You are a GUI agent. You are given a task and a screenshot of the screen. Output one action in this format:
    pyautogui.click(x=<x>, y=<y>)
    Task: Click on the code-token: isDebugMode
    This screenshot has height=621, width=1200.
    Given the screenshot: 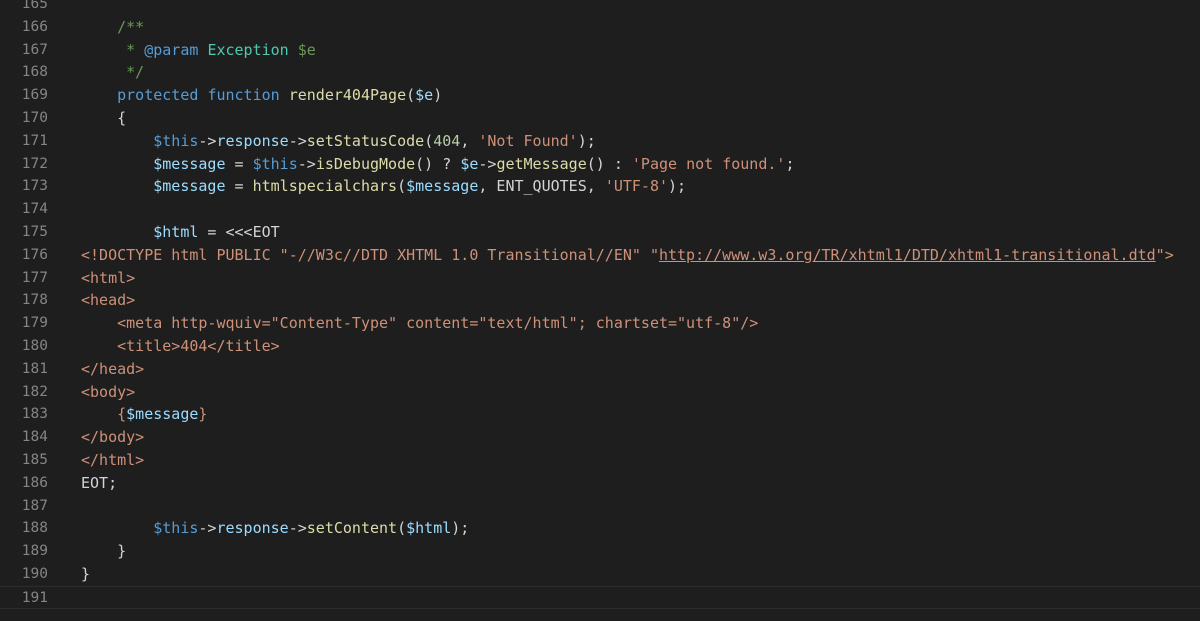 What is the action you would take?
    pyautogui.click(x=365, y=163)
    